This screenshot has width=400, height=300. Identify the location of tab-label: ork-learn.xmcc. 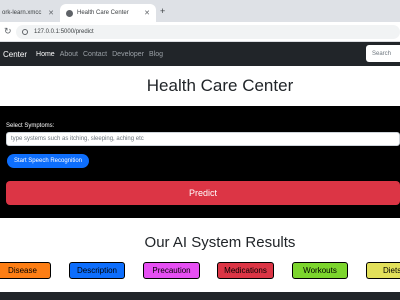
(22, 13).